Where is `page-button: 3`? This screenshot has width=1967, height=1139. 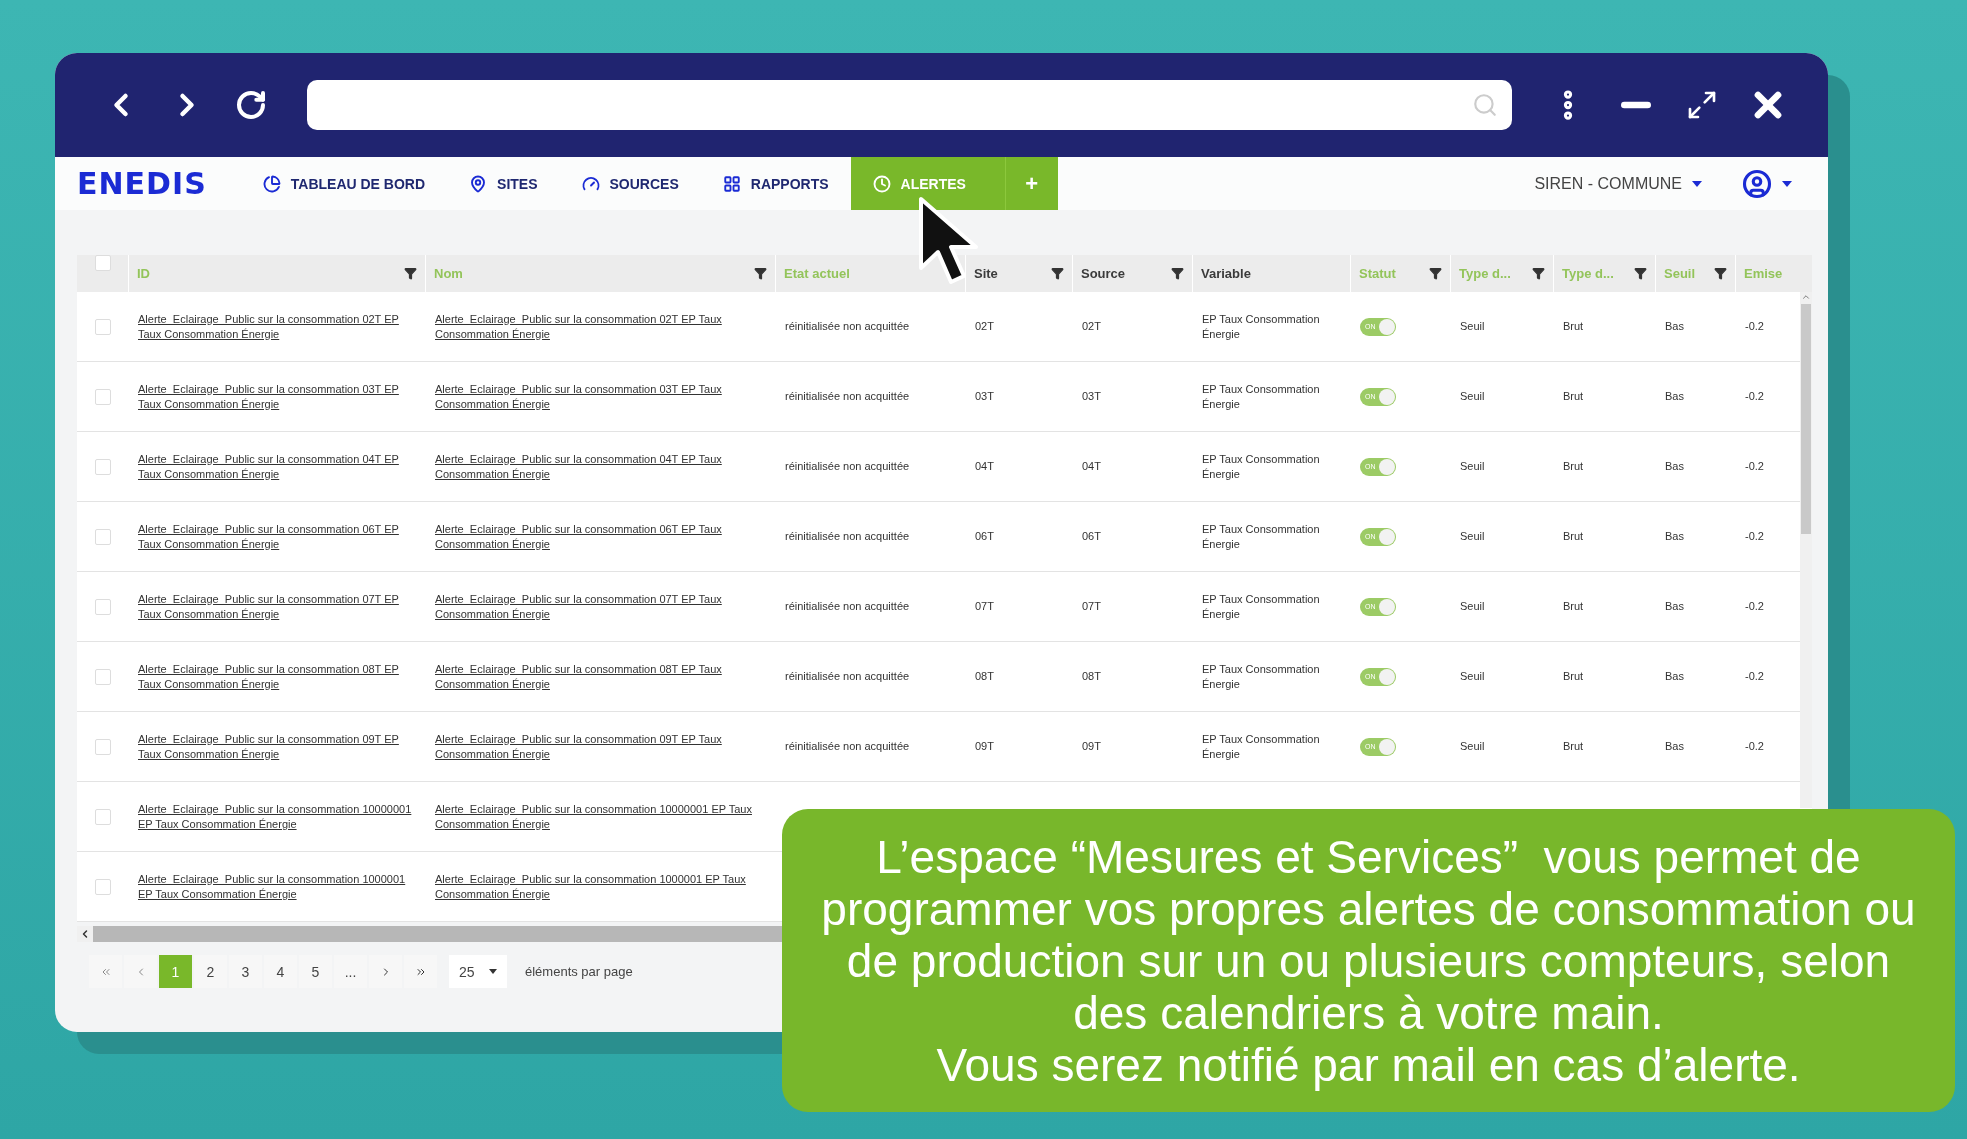 page-button: 3 is located at coordinates (245, 971).